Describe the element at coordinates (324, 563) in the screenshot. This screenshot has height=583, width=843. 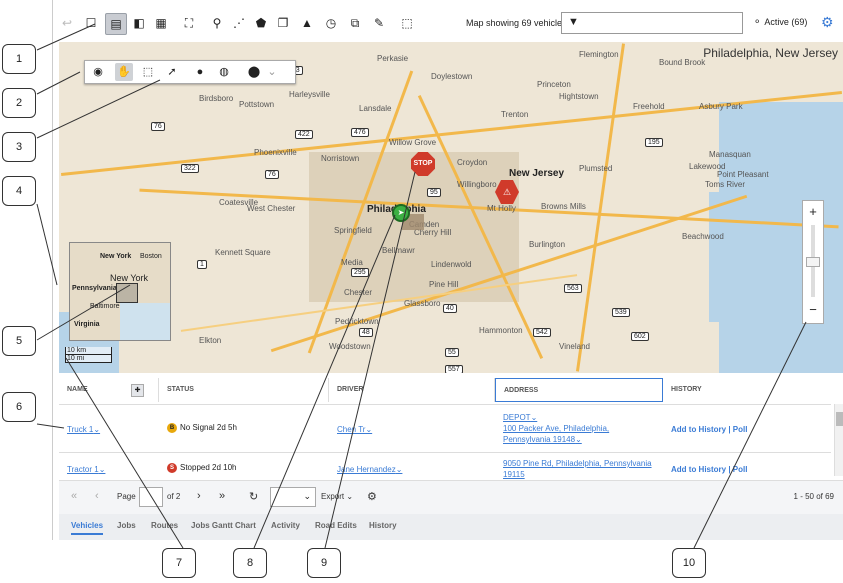
I see `callout-9: 9` at that location.